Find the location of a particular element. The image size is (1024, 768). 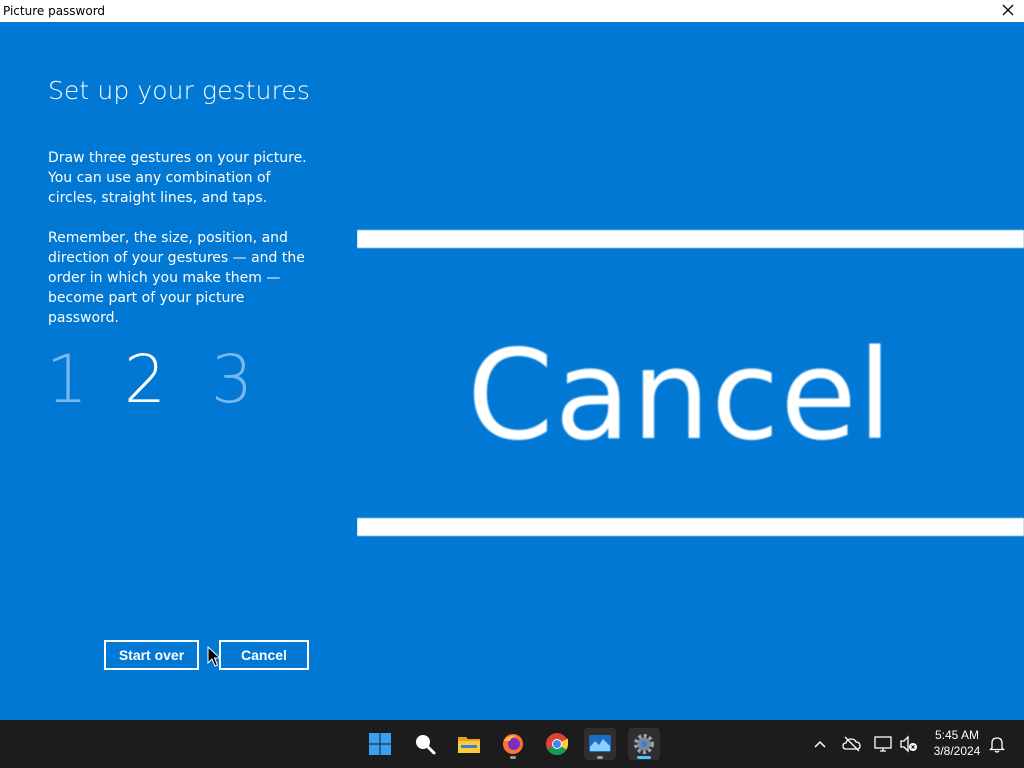

gesture-step-2-current: 2 is located at coordinates (145, 379).